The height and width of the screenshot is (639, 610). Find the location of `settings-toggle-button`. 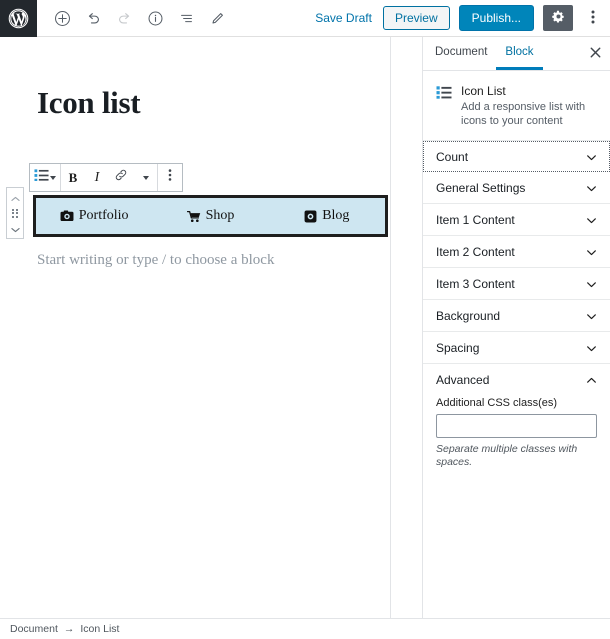

settings-toggle-button is located at coordinates (558, 18).